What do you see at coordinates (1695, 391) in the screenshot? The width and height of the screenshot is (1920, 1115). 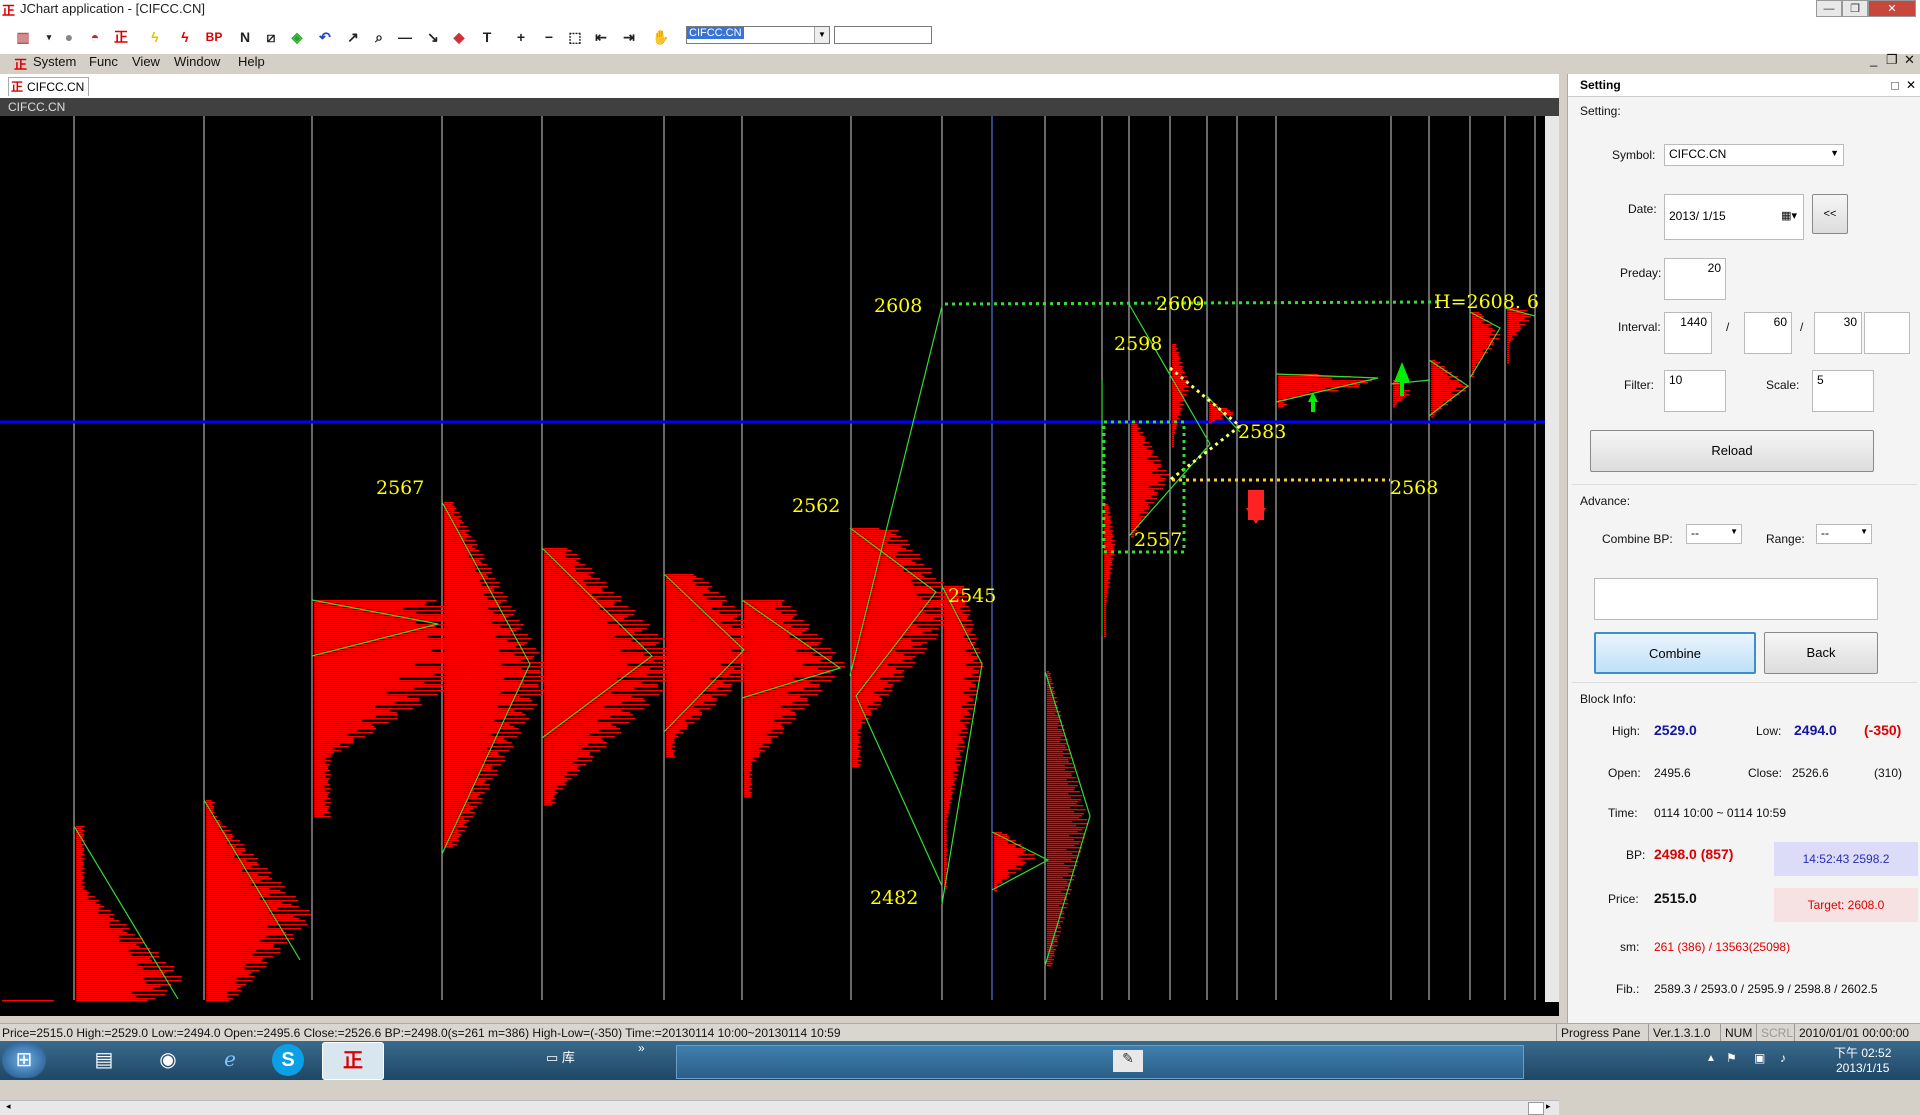 I see `filter-input: 10` at bounding box center [1695, 391].